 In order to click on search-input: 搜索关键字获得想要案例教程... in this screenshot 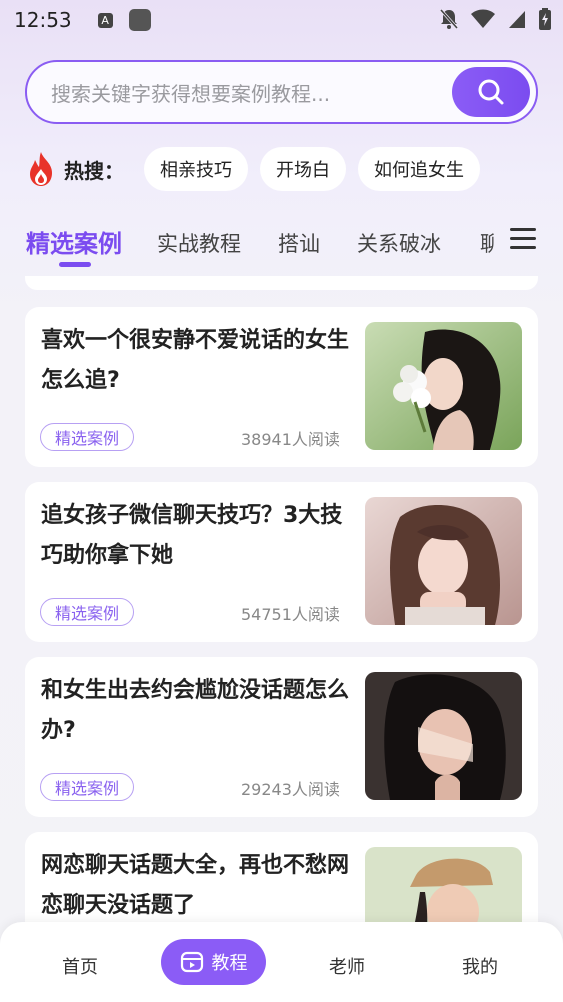, I will do `click(251, 92)`.